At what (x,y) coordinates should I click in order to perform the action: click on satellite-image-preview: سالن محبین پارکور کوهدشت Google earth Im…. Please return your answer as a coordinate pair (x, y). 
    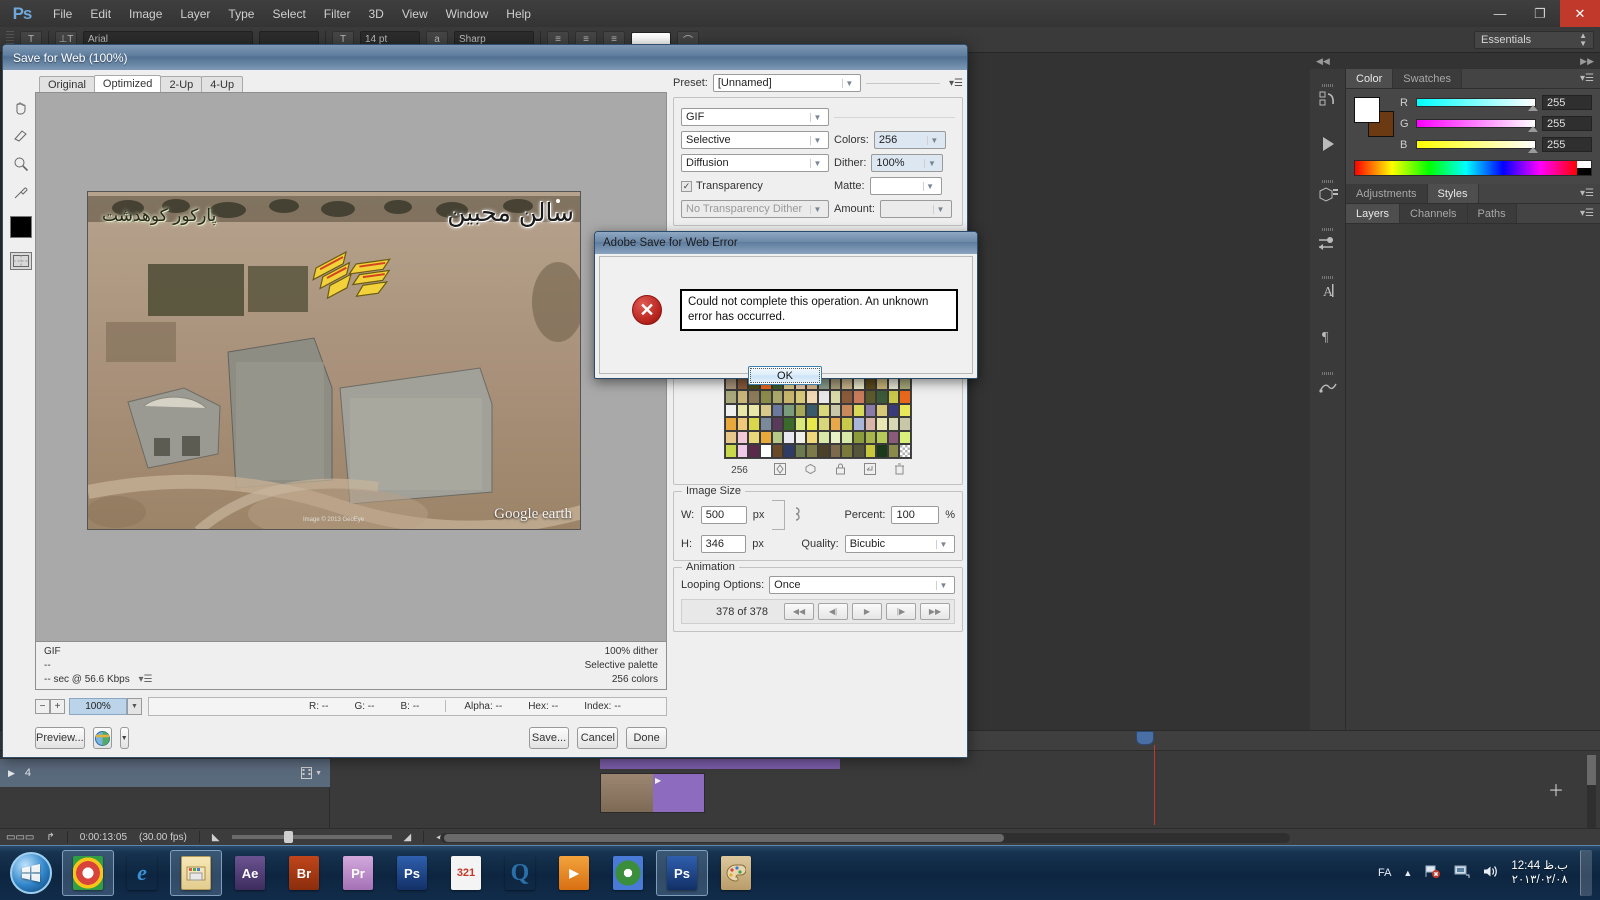
    Looking at the image, I should click on (334, 360).